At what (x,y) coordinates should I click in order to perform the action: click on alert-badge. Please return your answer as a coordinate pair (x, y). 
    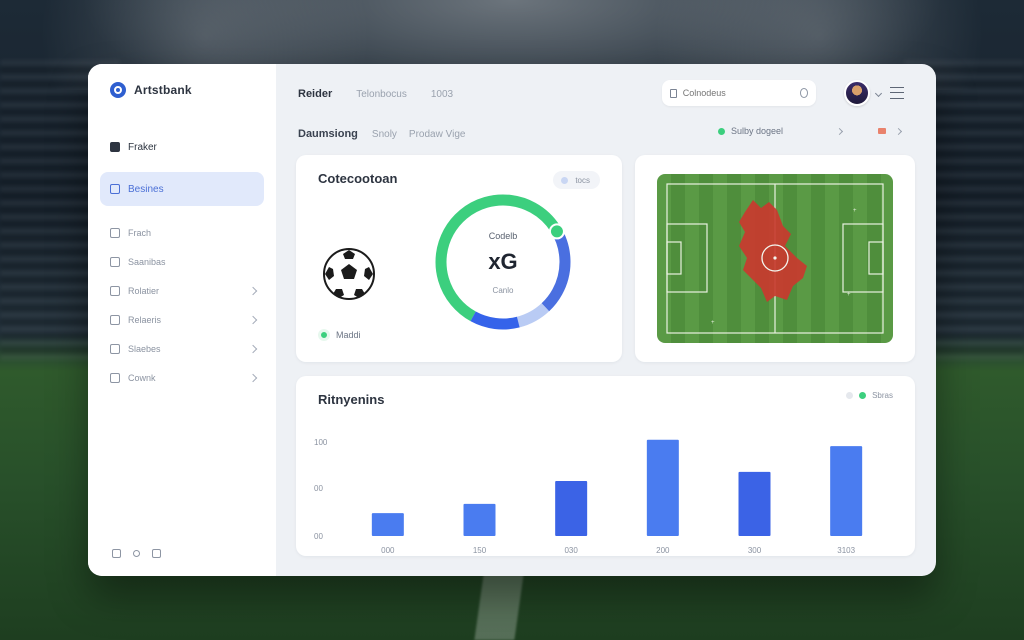
    Looking at the image, I should click on (882, 131).